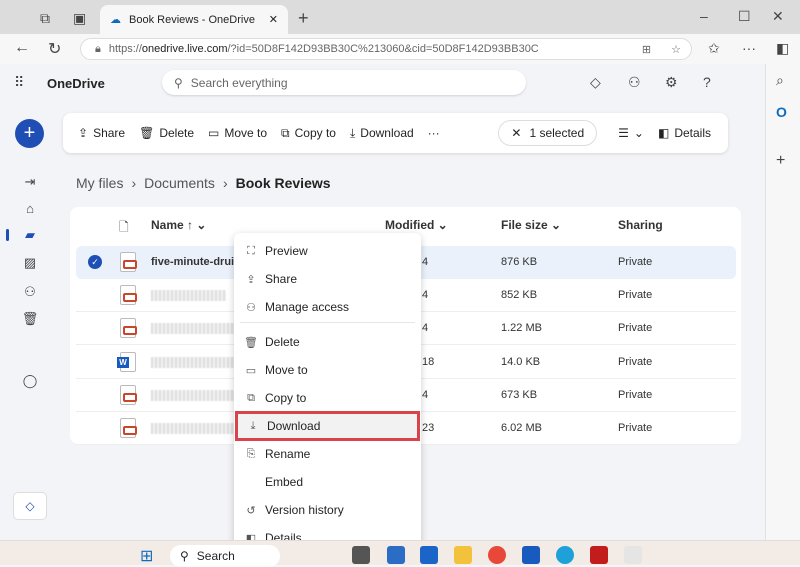 The width and height of the screenshot is (800, 567). What do you see at coordinates (640, 225) in the screenshot?
I see `column-header-sharing: Sharing` at bounding box center [640, 225].